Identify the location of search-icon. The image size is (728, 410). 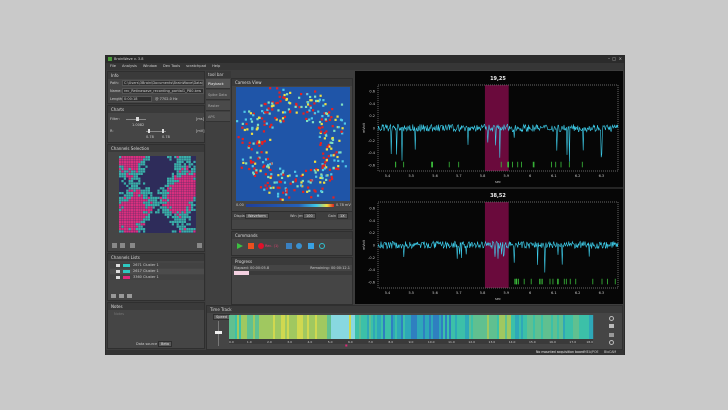
(611, 342).